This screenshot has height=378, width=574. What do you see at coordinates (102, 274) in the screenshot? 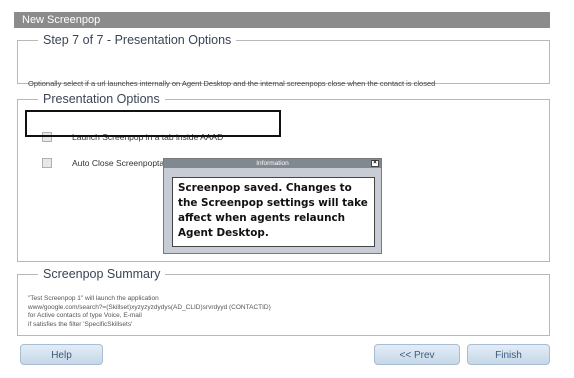
I see `screenpop-summary-heading: Screenpop Summary` at bounding box center [102, 274].